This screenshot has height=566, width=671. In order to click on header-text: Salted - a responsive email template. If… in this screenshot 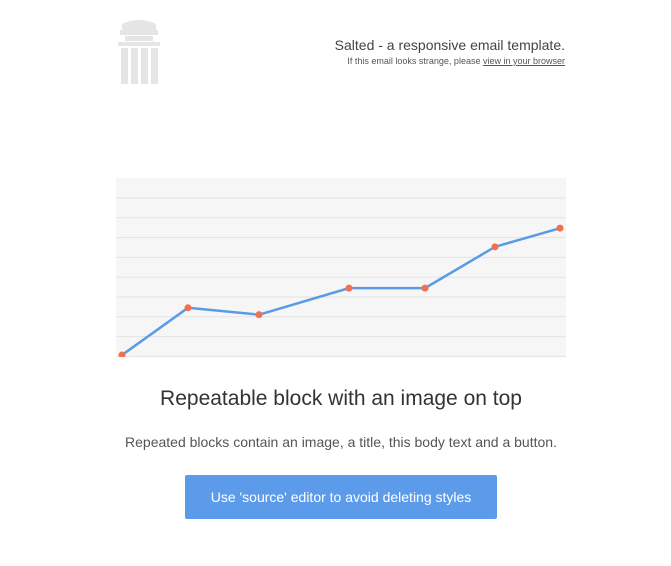, I will do `click(385, 52)`.